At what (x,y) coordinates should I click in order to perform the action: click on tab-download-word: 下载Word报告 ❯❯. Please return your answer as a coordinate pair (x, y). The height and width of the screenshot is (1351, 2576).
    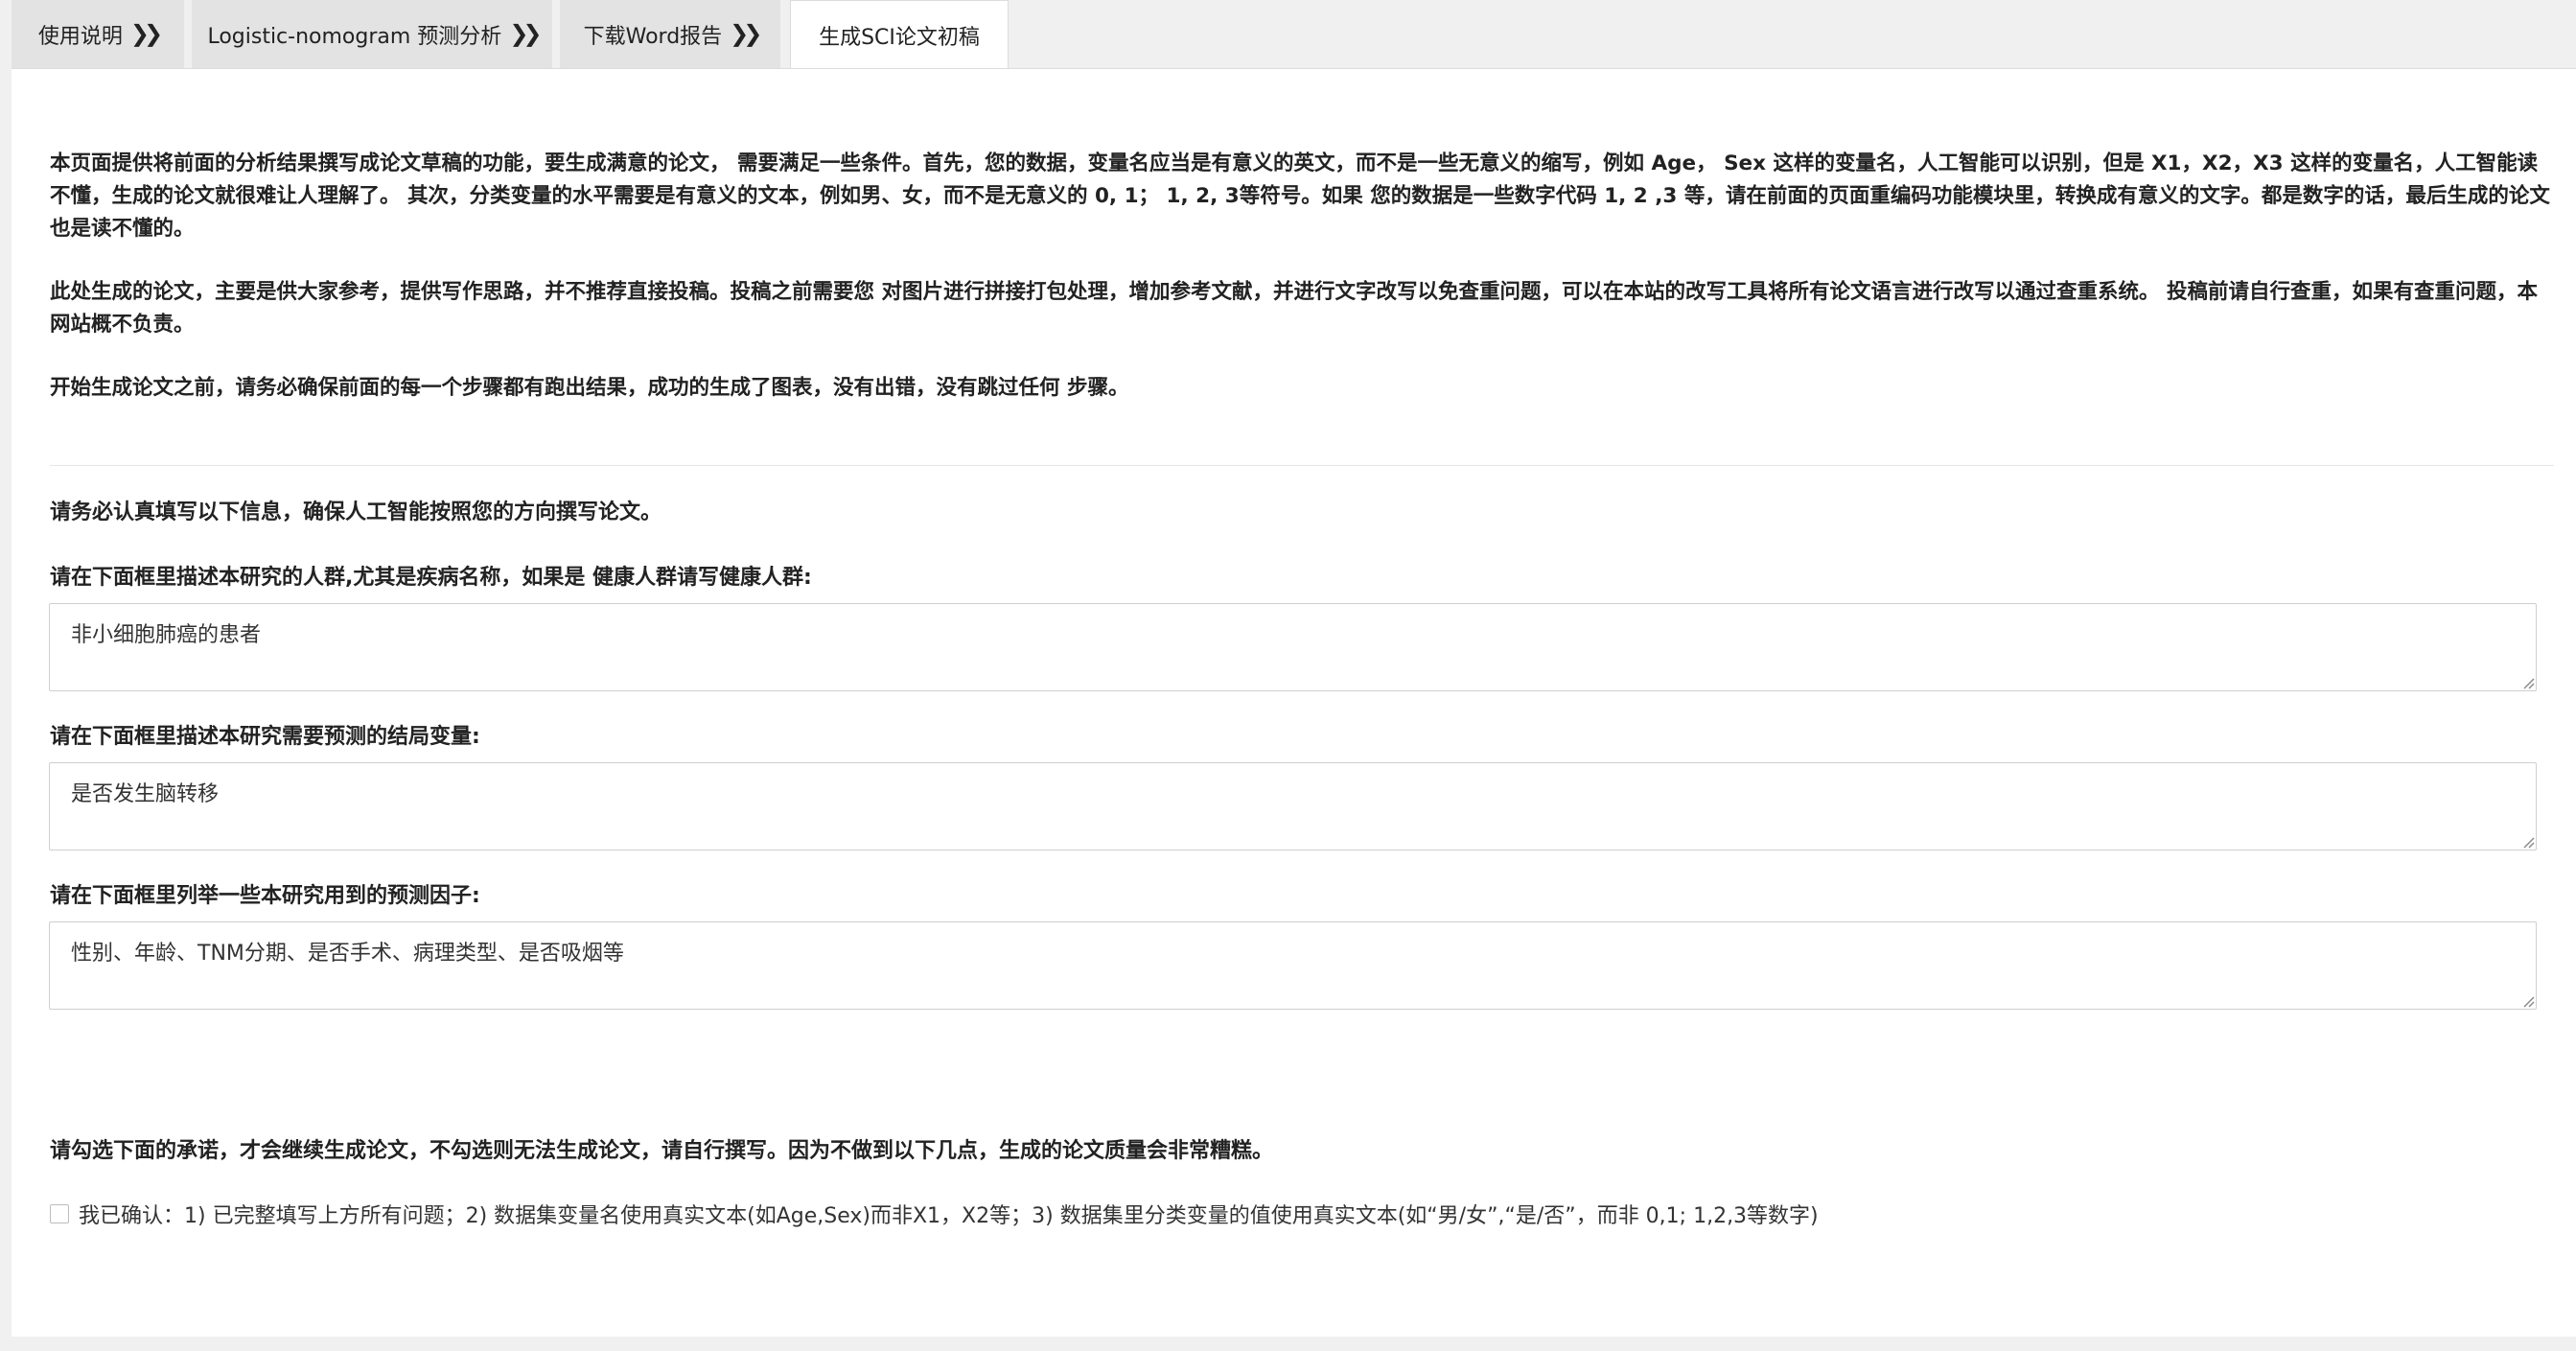
    Looking at the image, I should click on (670, 34).